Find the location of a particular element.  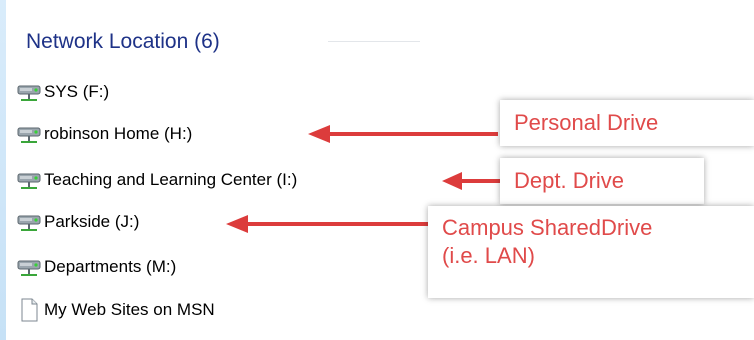

callout-text-line1: Campus SharedDrive is located at coordinates (547, 227).